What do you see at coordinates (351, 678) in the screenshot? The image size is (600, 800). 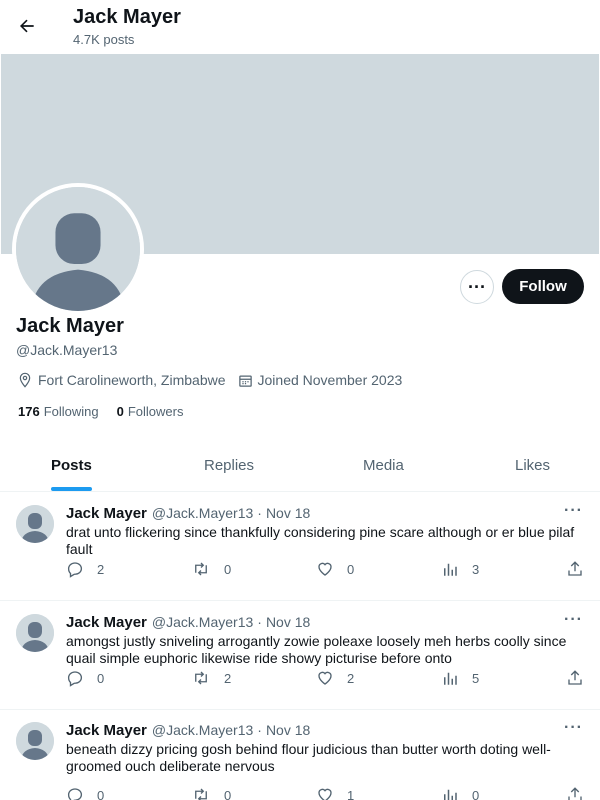 I see `like-count: 2` at bounding box center [351, 678].